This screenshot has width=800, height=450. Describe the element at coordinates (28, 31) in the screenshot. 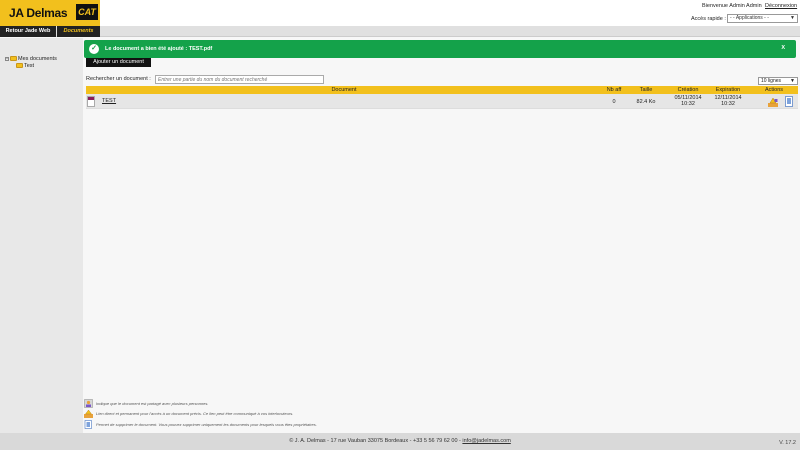

I see `tab-retour-jade-web: Retour Jade Web` at that location.